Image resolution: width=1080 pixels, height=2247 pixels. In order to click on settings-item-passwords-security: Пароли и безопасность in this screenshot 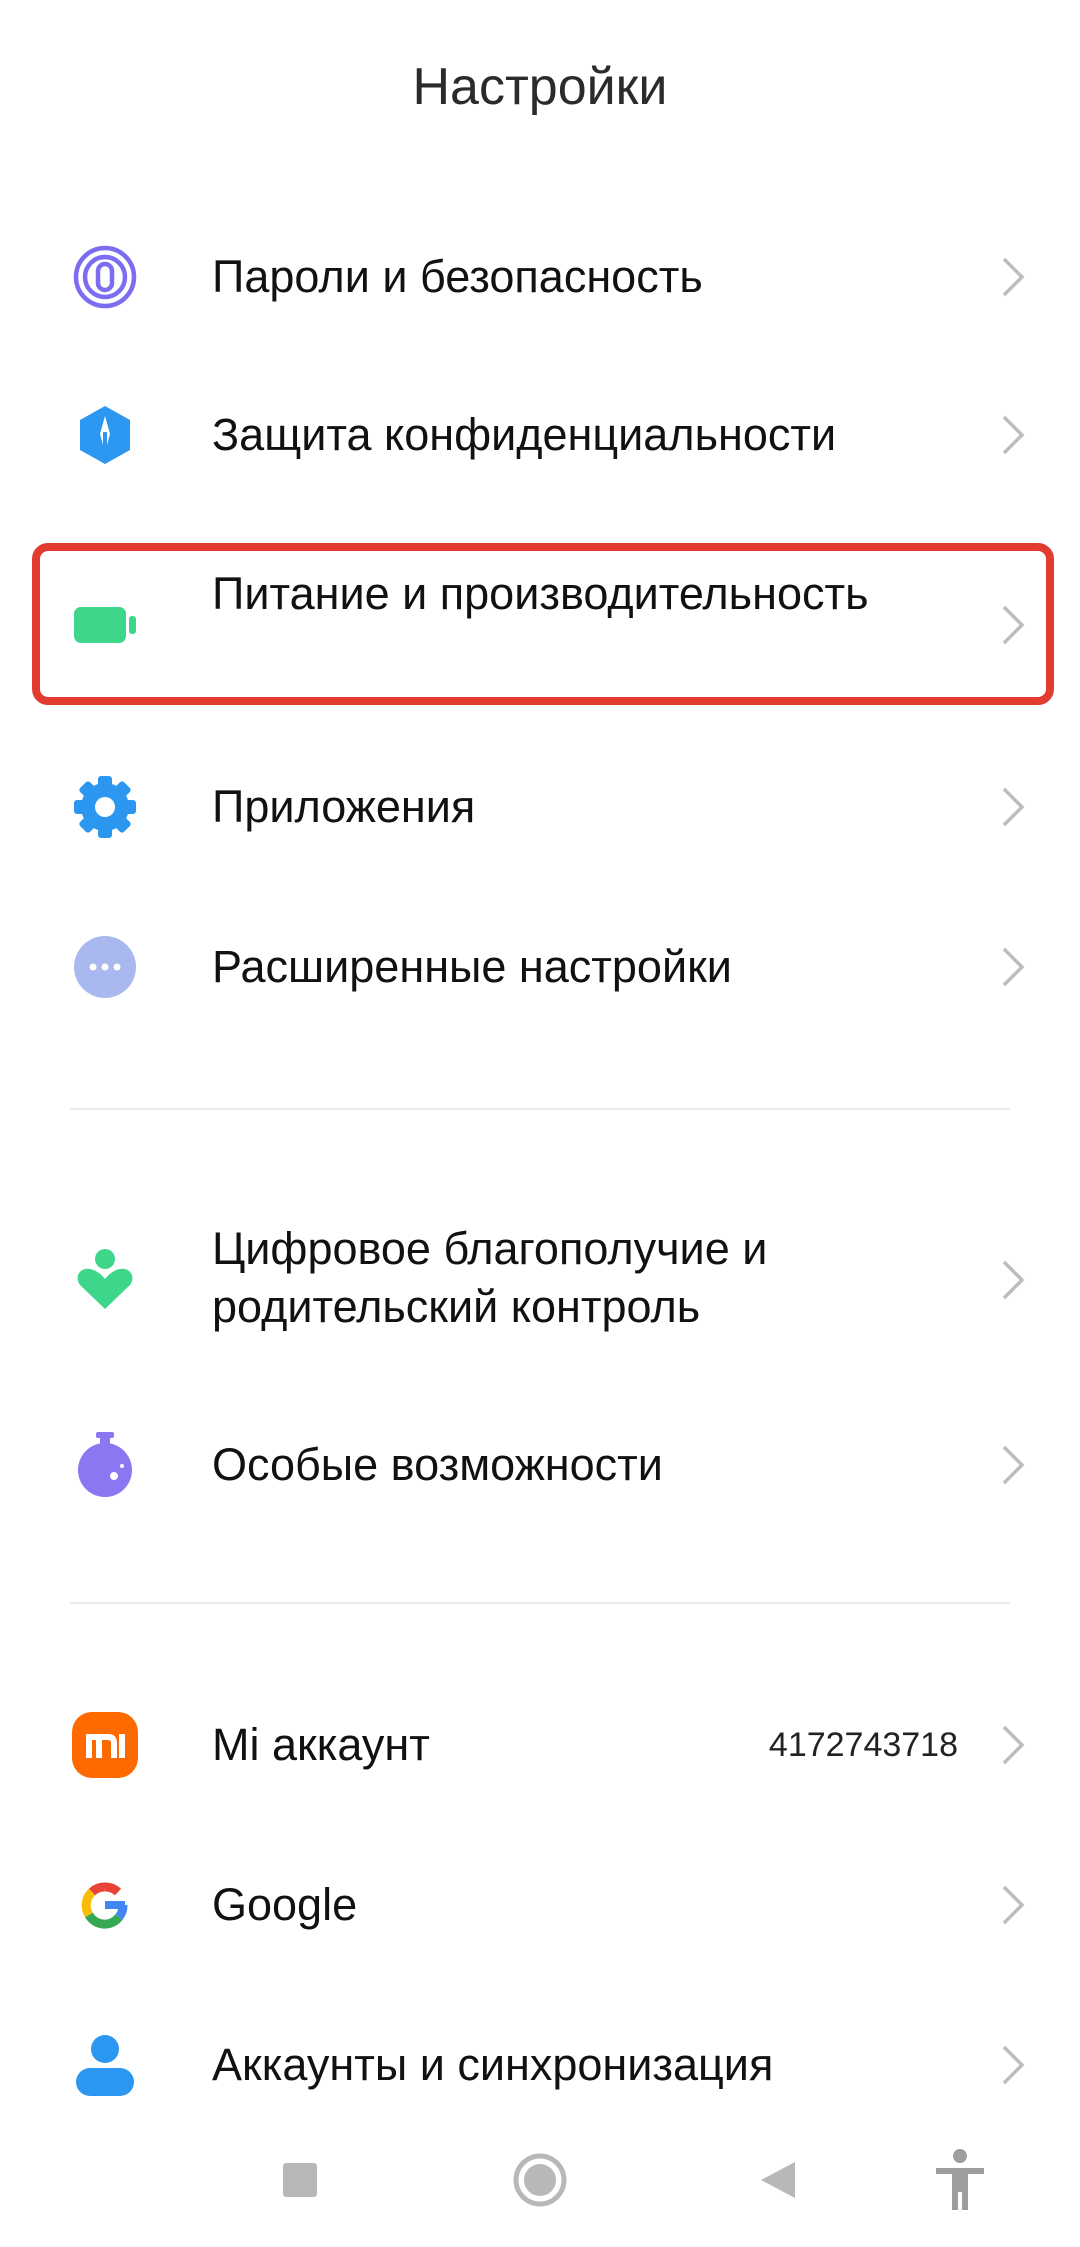, I will do `click(540, 277)`.